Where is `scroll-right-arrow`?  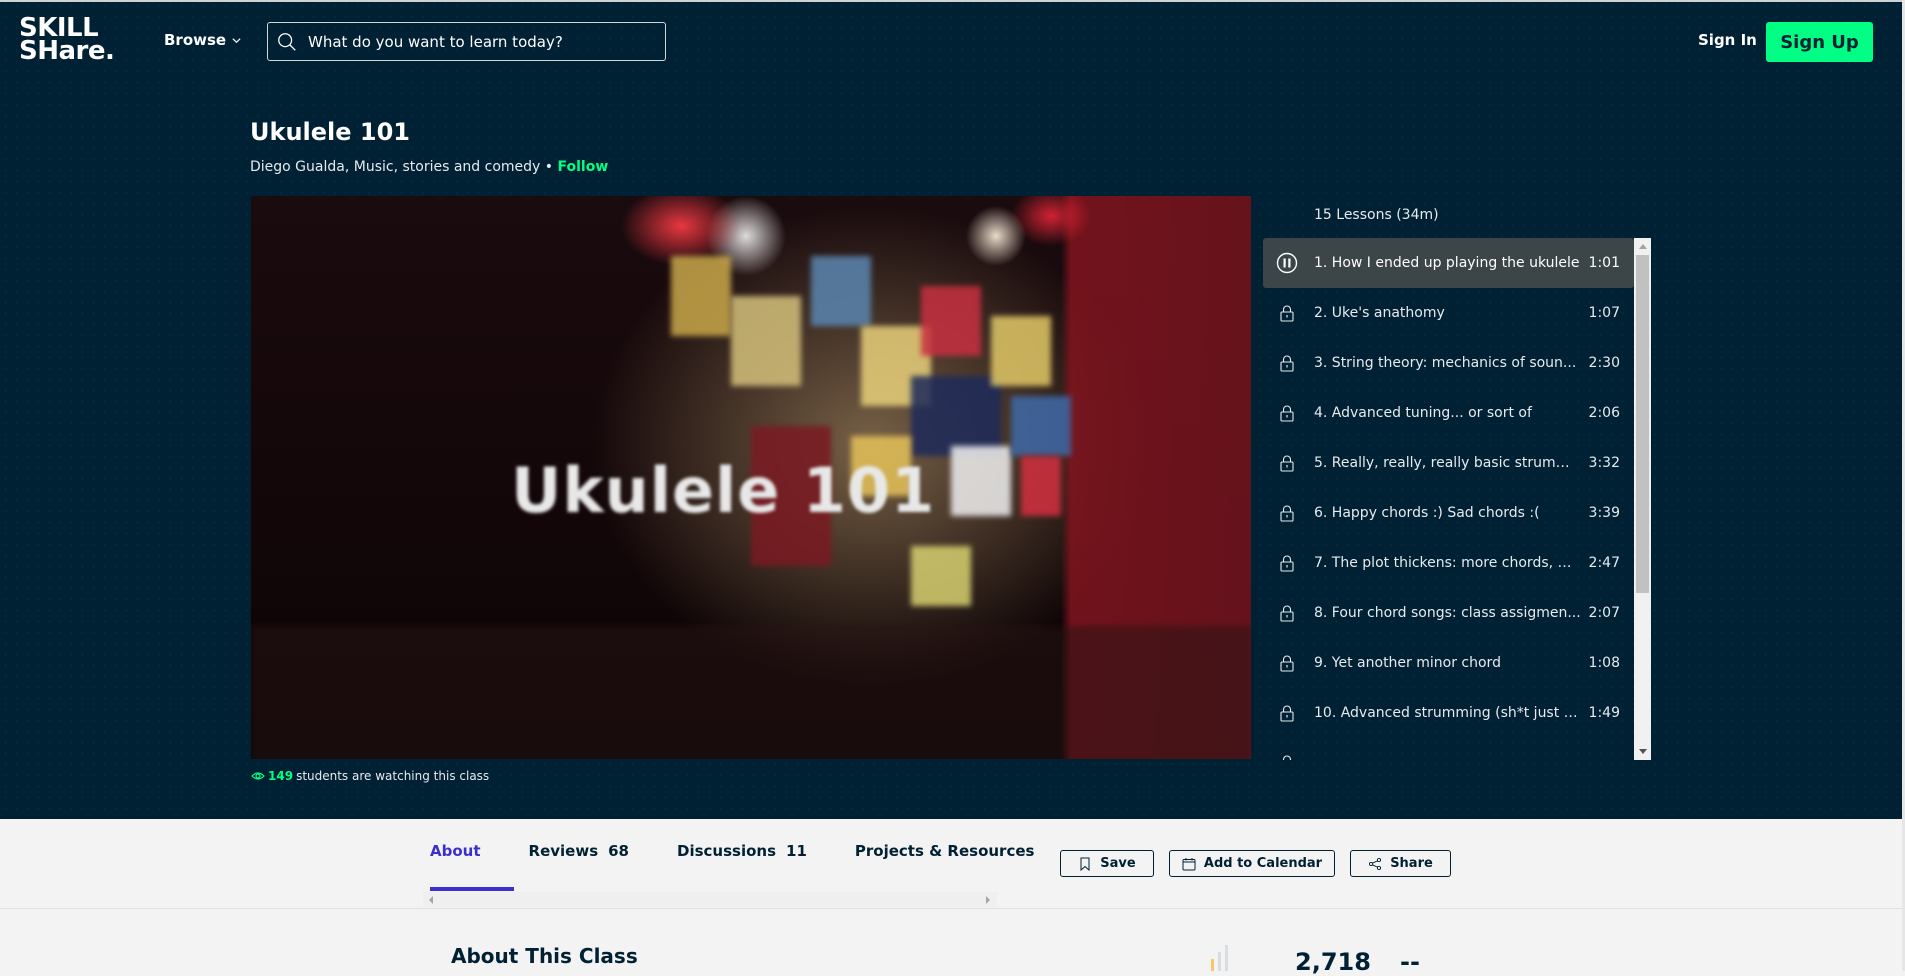 scroll-right-arrow is located at coordinates (988, 900).